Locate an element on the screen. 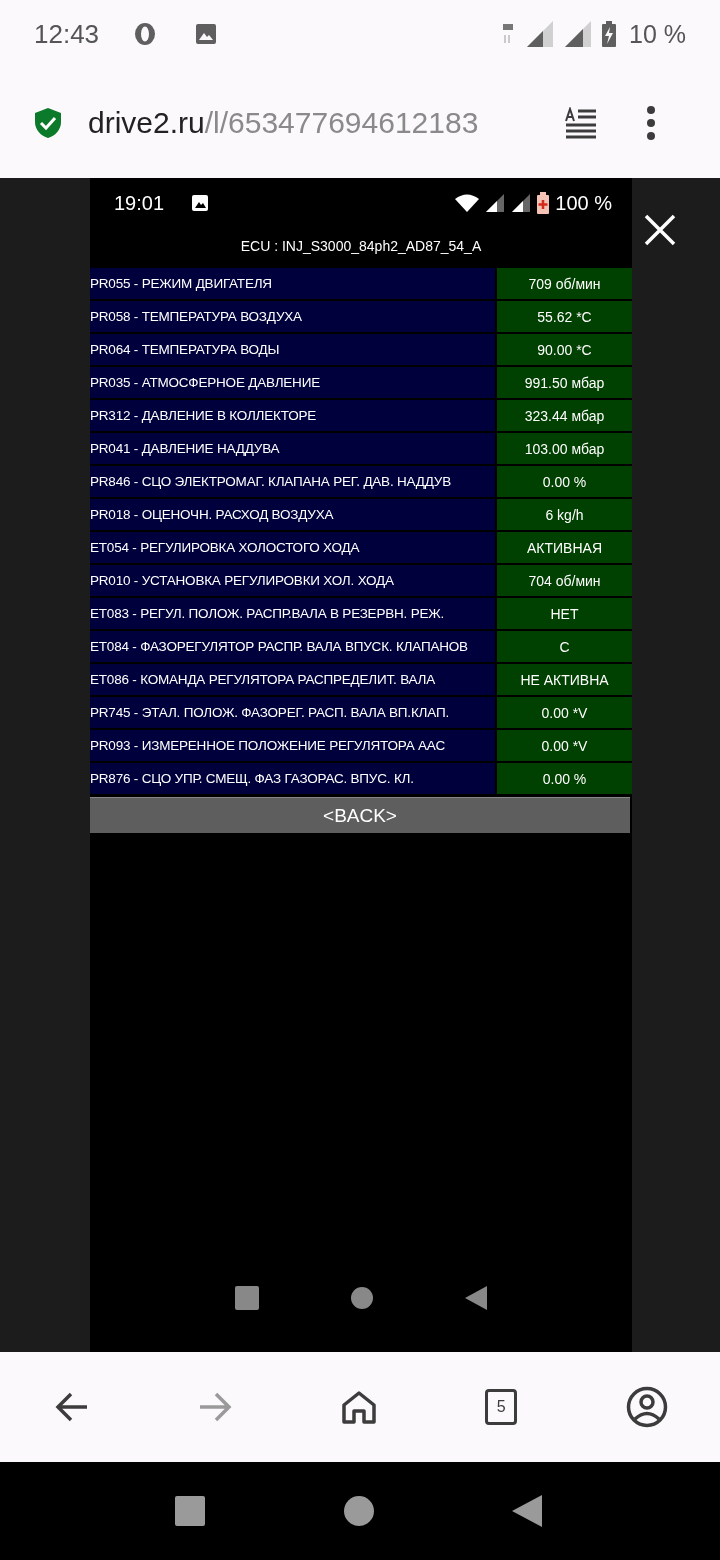  status-time: 12:43 is located at coordinates (67, 34).